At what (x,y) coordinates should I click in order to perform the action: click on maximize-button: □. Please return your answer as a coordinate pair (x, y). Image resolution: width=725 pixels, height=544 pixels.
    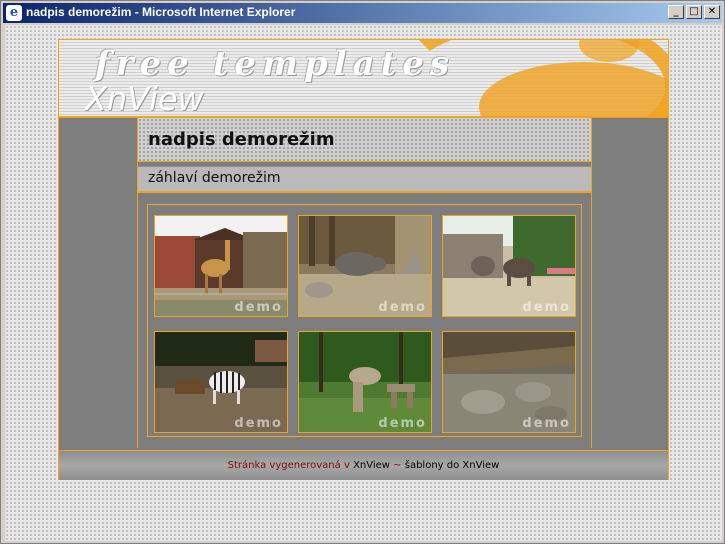
    Looking at the image, I should click on (694, 12).